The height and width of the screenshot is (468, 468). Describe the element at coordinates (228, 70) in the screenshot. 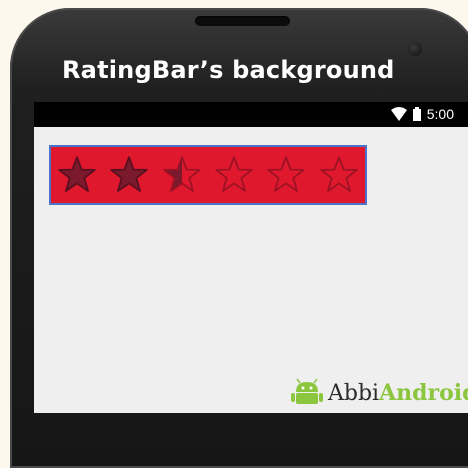

I see `app-title: RatingBar’s background` at that location.